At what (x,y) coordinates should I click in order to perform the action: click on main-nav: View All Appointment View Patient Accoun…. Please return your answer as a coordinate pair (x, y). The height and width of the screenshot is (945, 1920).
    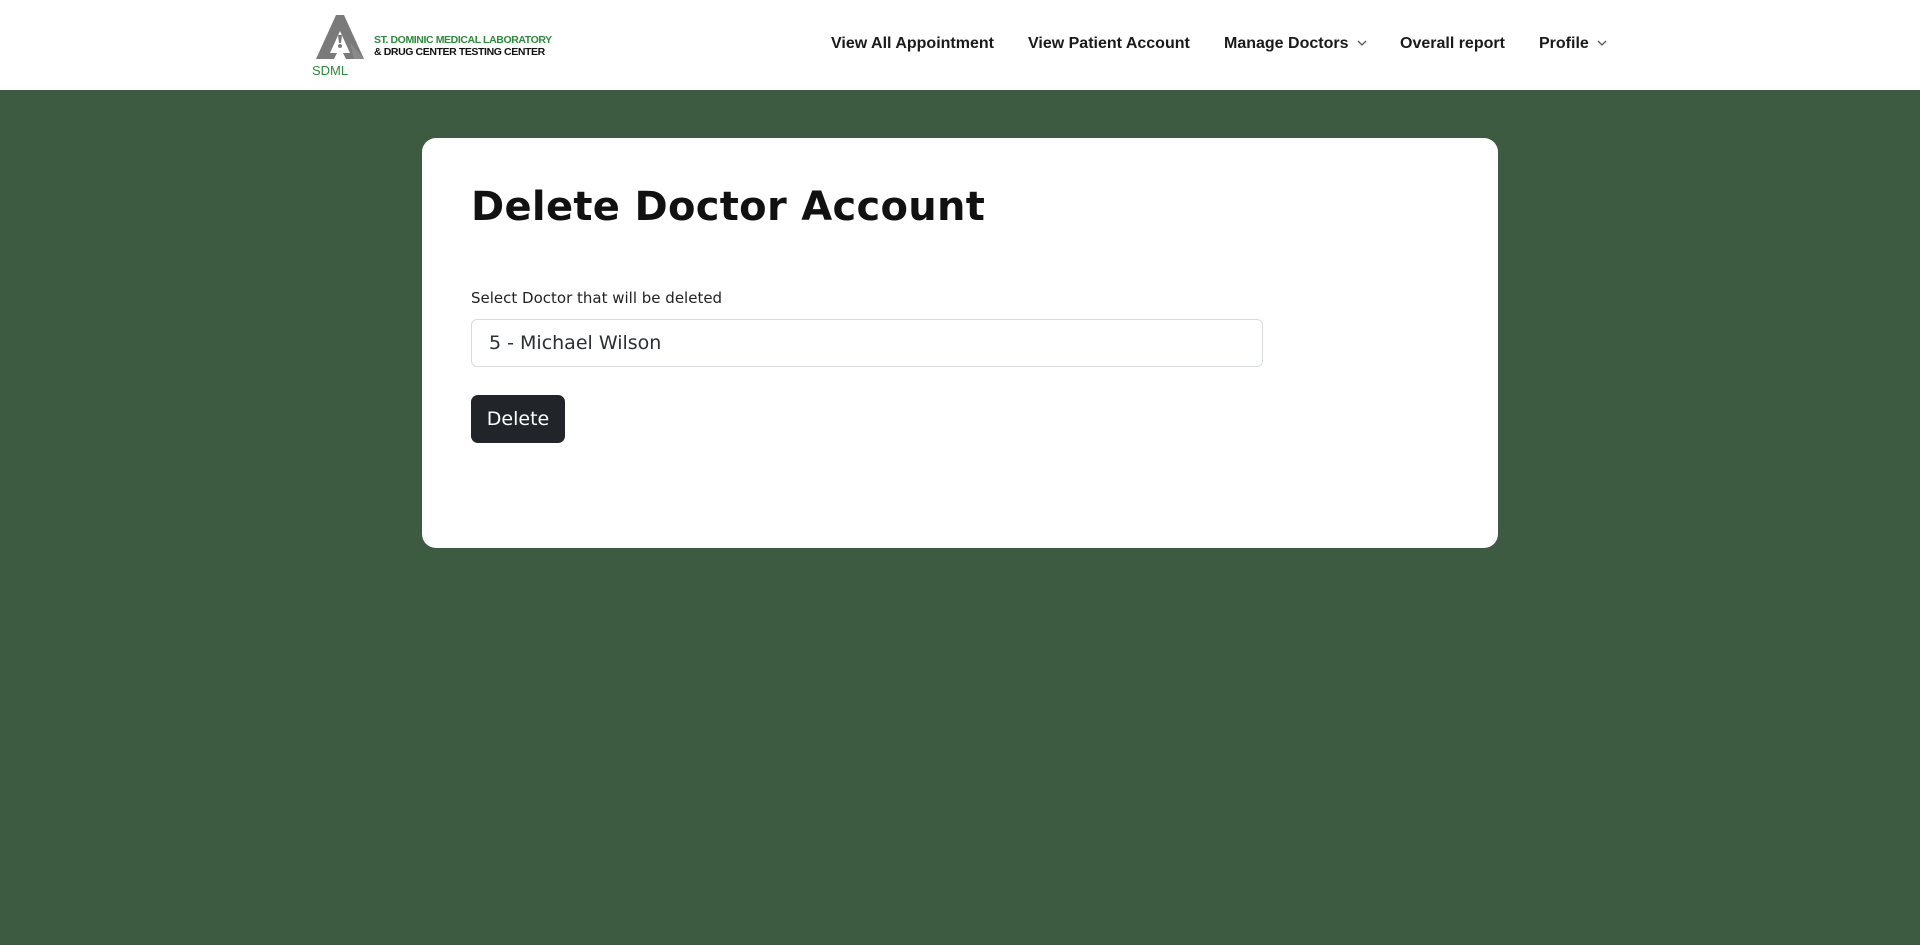
    Looking at the image, I should click on (960, 45).